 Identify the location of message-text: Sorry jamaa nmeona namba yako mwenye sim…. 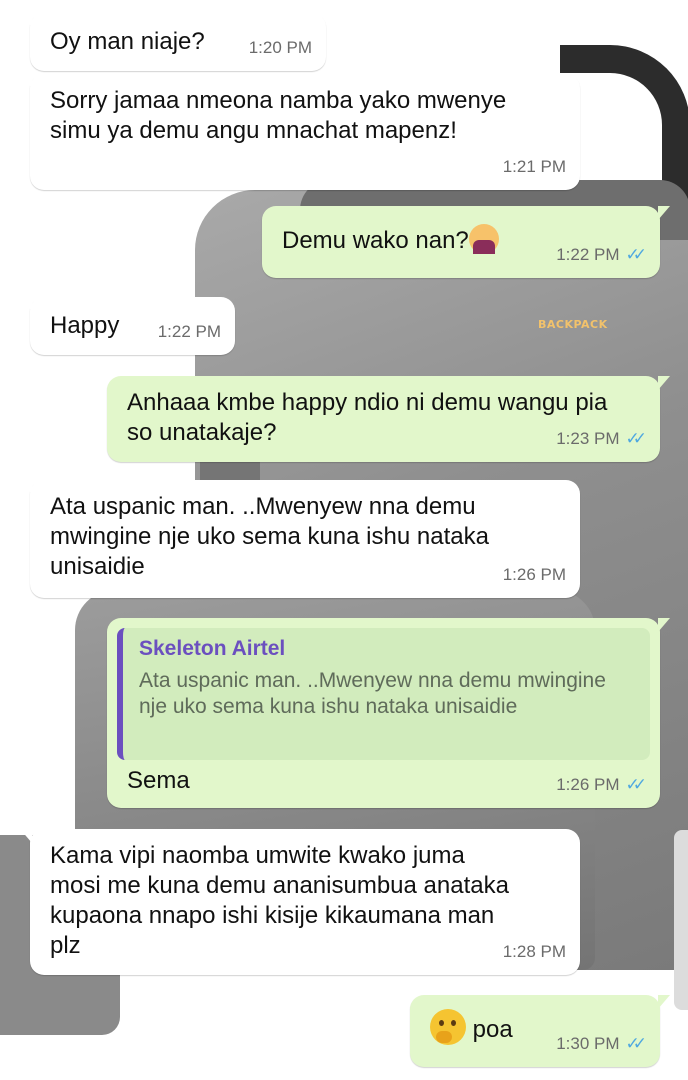
(278, 115).